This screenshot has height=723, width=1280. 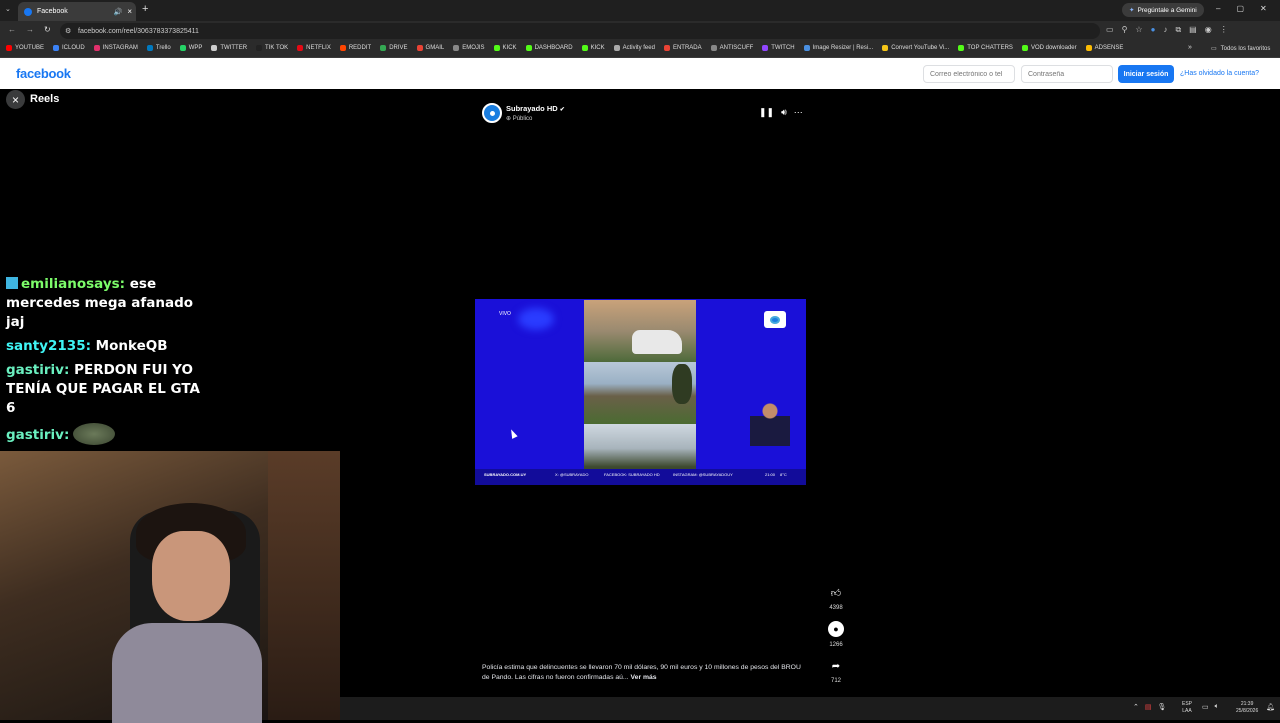 I want to click on tray-app-icon: ▤, so click(x=1148, y=707).